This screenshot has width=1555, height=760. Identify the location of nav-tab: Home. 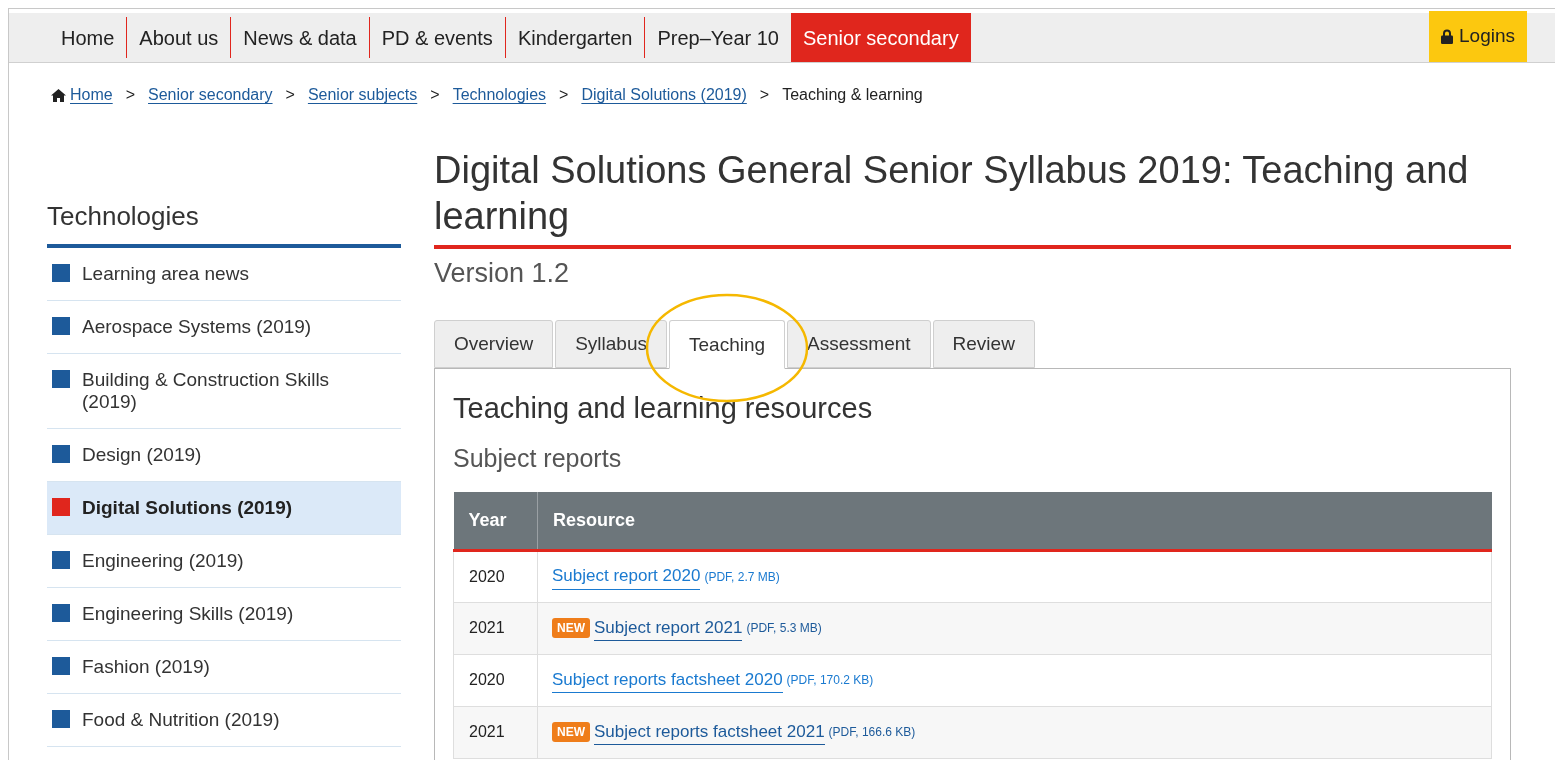
(88, 37).